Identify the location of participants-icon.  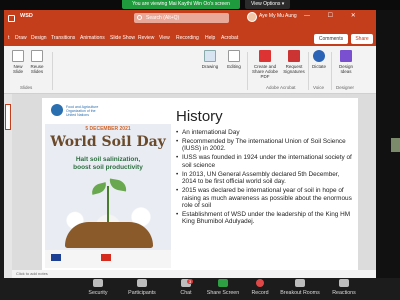
(142, 283).